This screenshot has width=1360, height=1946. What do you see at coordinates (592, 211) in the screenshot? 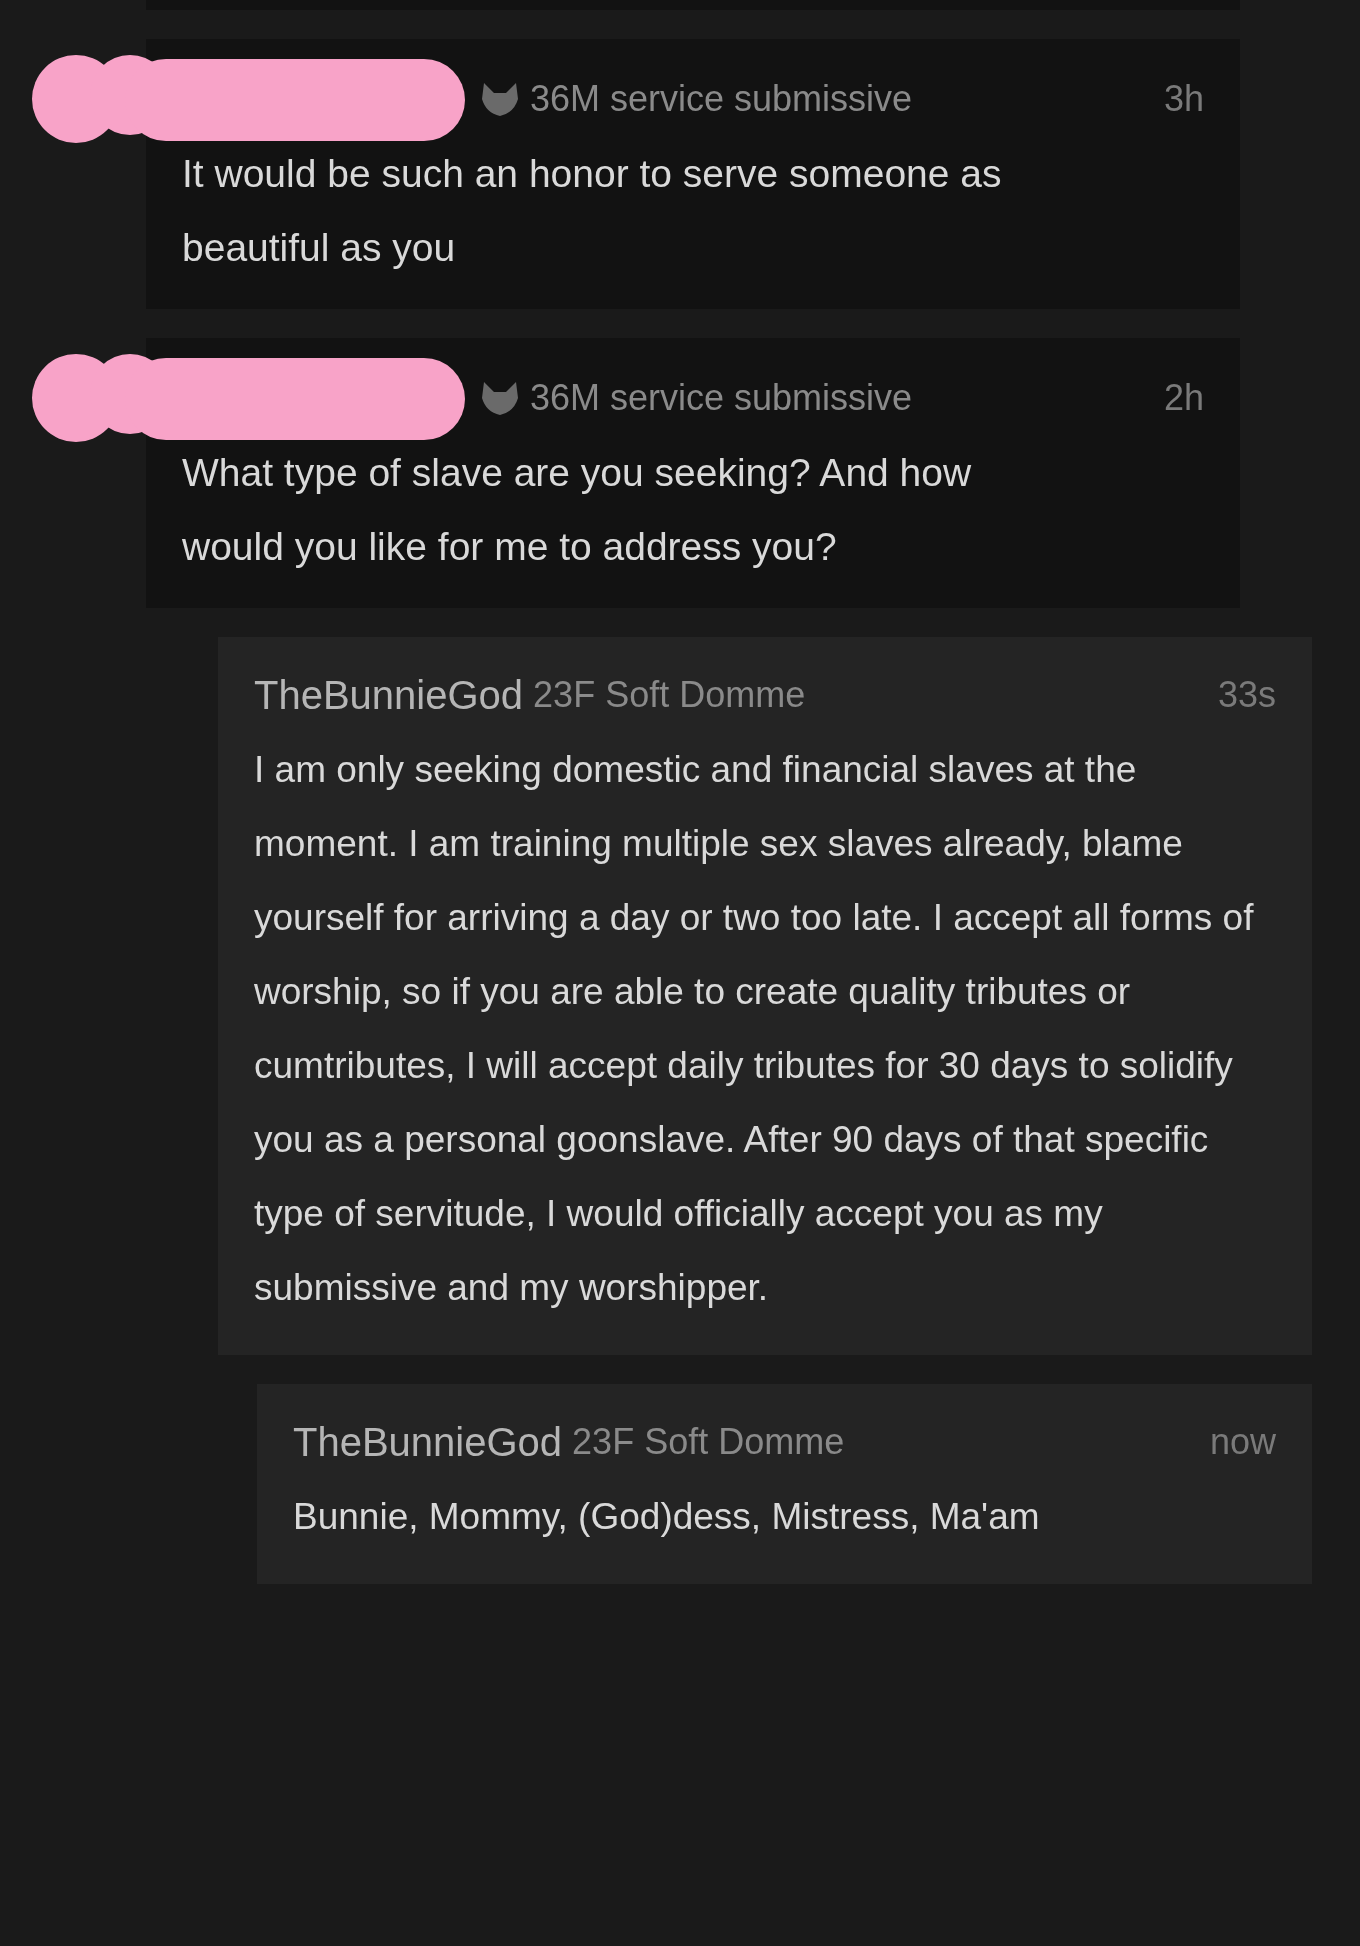
I see `comment-text: It would be such an honor to serve someone as beautiful as you` at bounding box center [592, 211].